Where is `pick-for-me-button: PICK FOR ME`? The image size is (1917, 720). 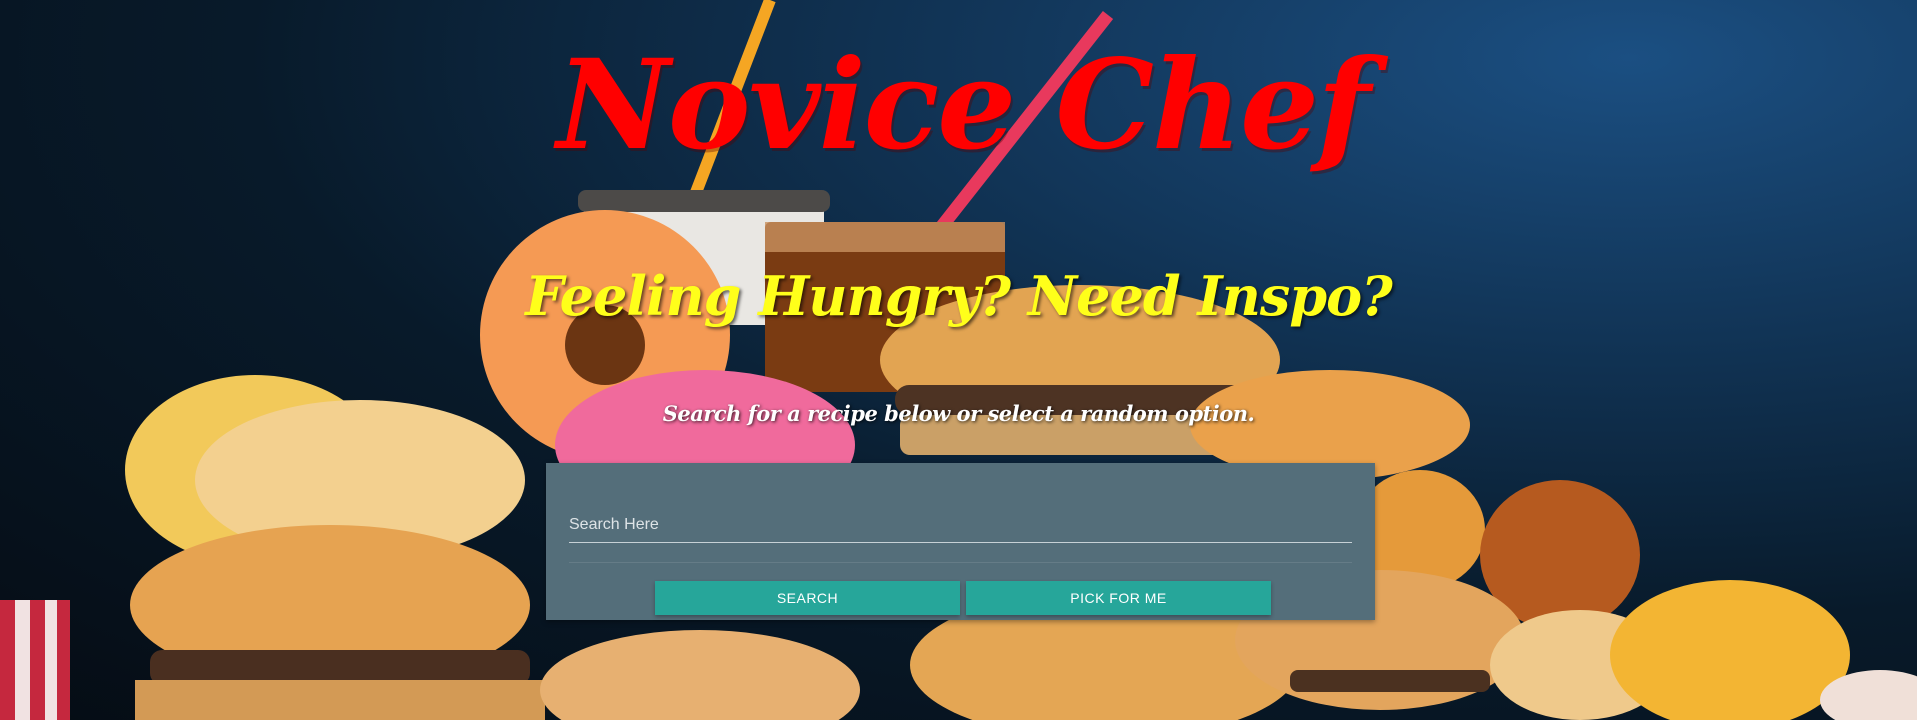 pick-for-me-button: PICK FOR ME is located at coordinates (1118, 598).